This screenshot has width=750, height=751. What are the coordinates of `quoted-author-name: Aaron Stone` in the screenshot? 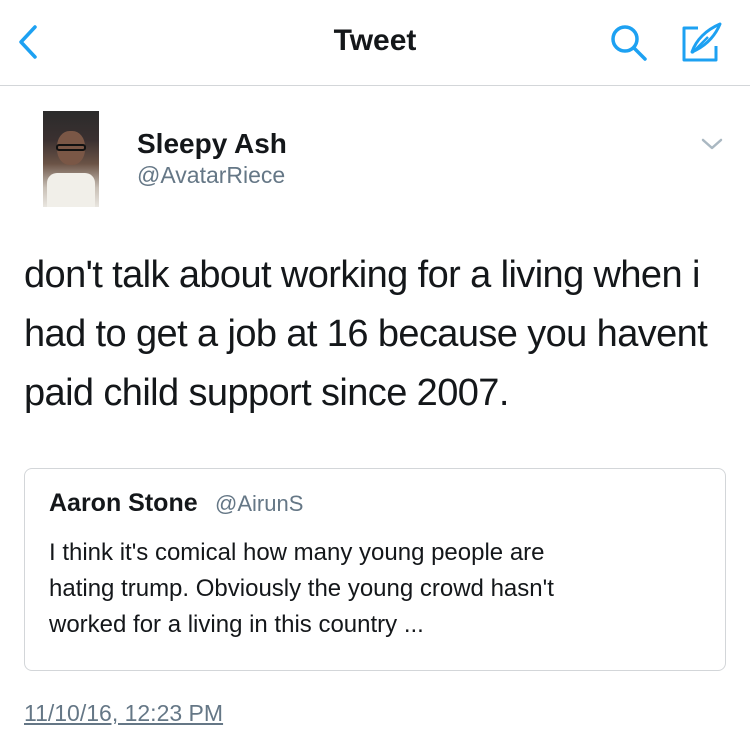 It's located at (123, 503).